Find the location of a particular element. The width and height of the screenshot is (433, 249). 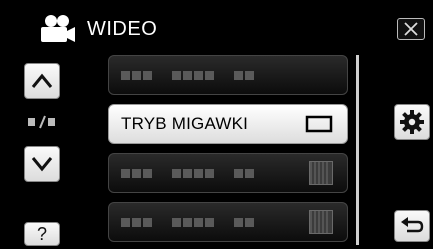

scroll-down-button is located at coordinates (42, 164).